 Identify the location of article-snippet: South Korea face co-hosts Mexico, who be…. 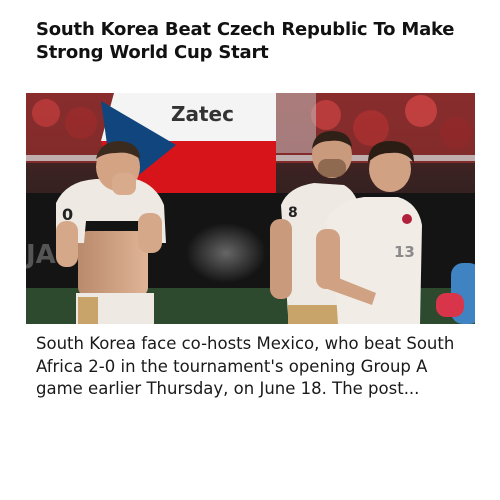
(245, 366).